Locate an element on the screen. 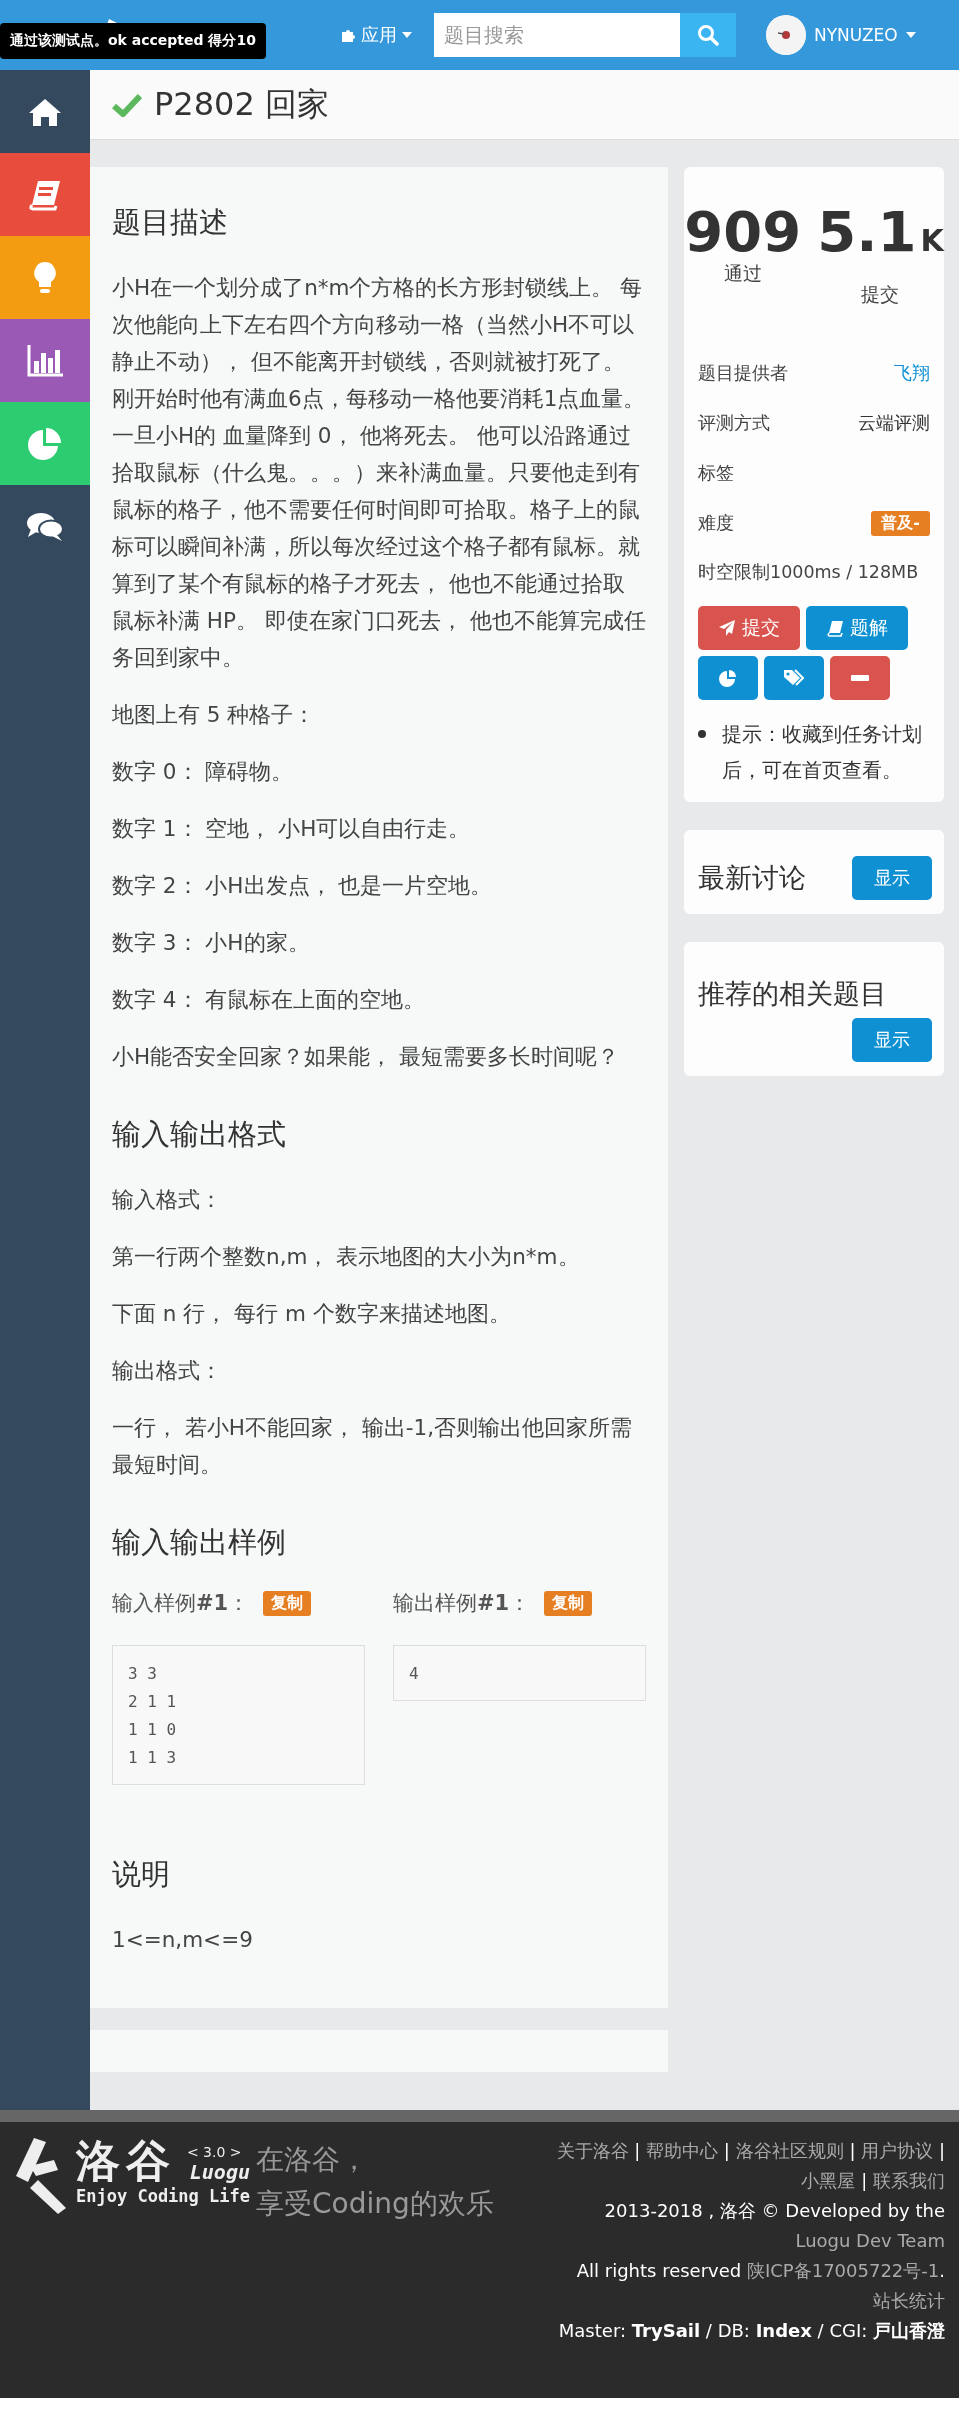 Image resolution: width=959 pixels, height=2424 pixels. puzzle-icon is located at coordinates (348, 35).